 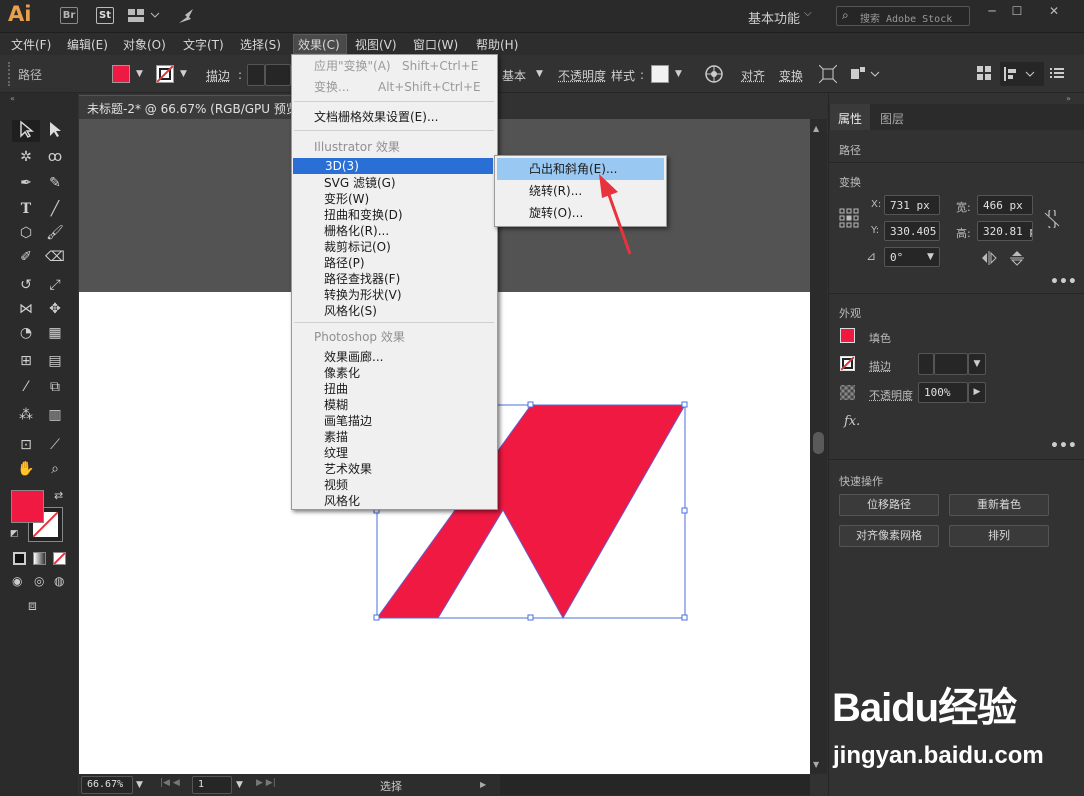 What do you see at coordinates (394, 485) in the screenshot?
I see `menu-item-video: 视频` at bounding box center [394, 485].